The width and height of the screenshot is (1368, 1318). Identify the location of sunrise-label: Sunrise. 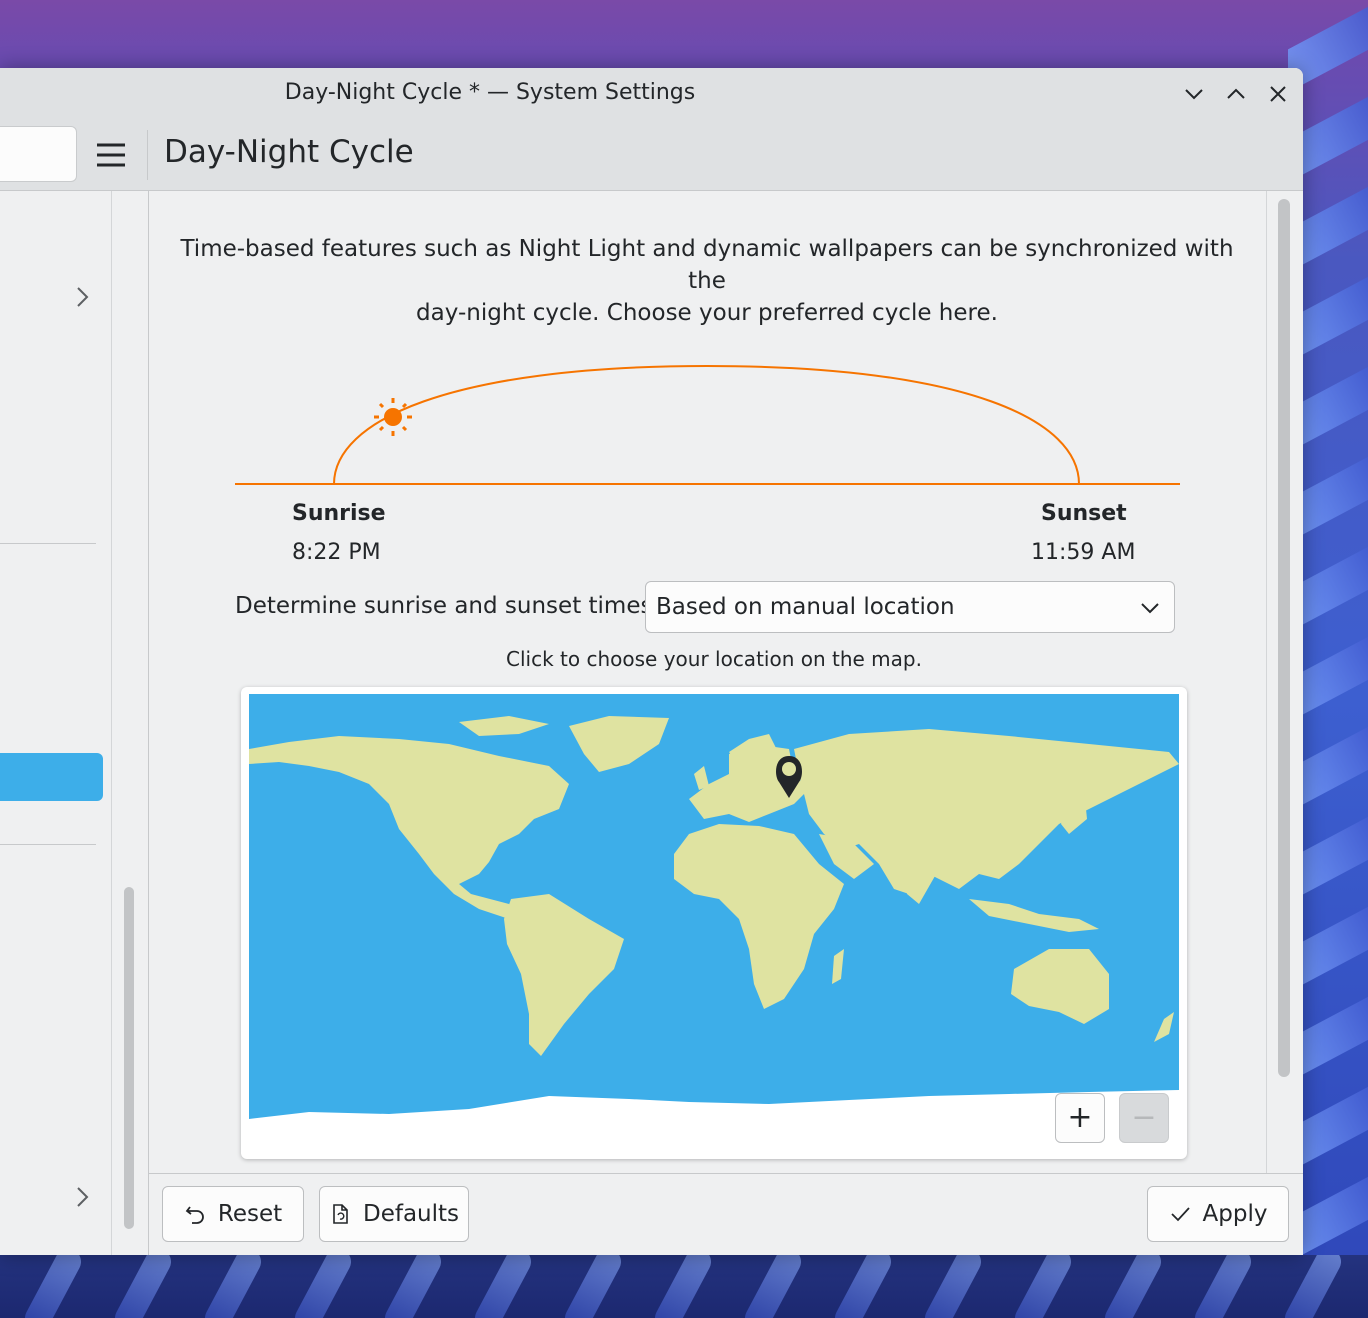
(339, 513).